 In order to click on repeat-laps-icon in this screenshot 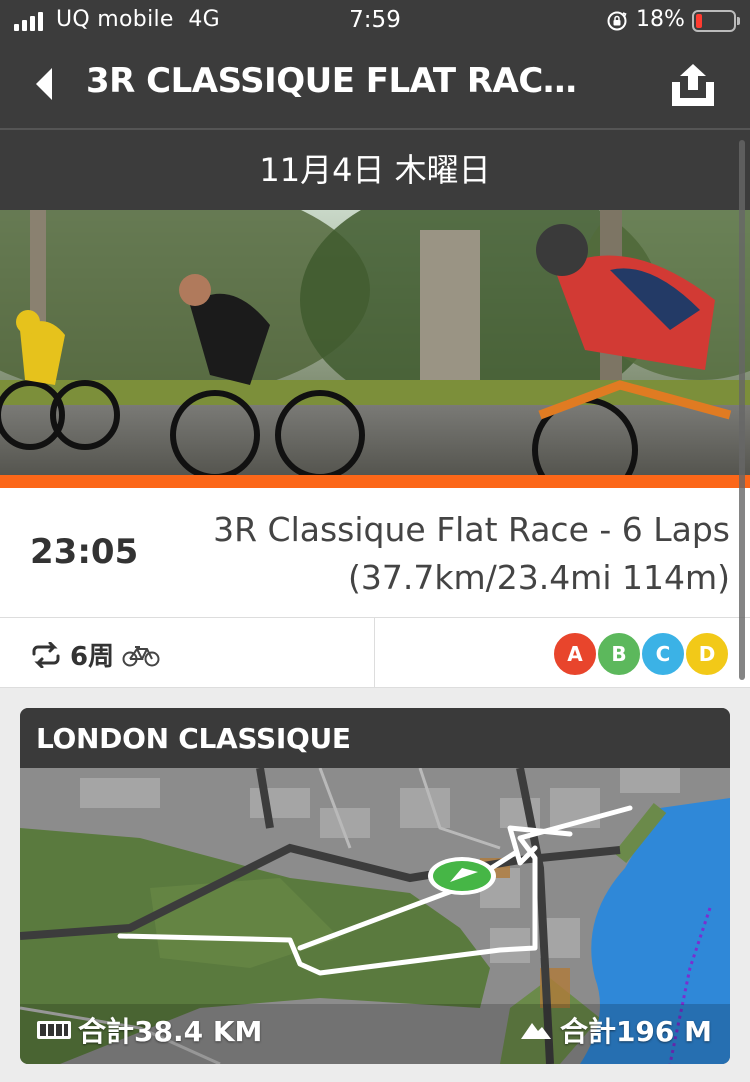, I will do `click(46, 654)`.